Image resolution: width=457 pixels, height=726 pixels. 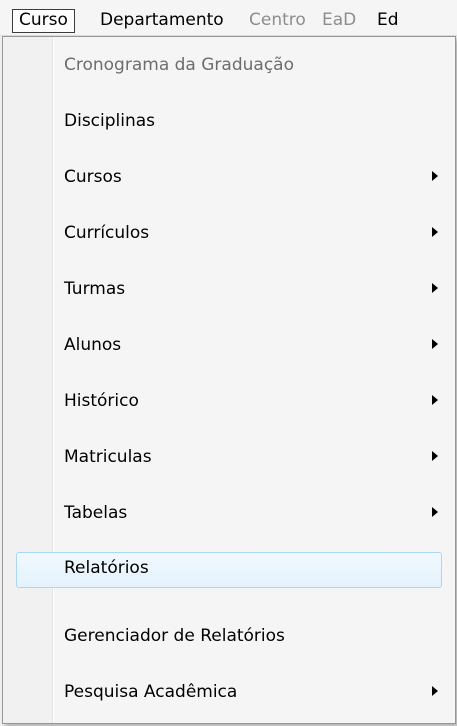 I want to click on menu-item-curriculos: Currículos, so click(x=229, y=233).